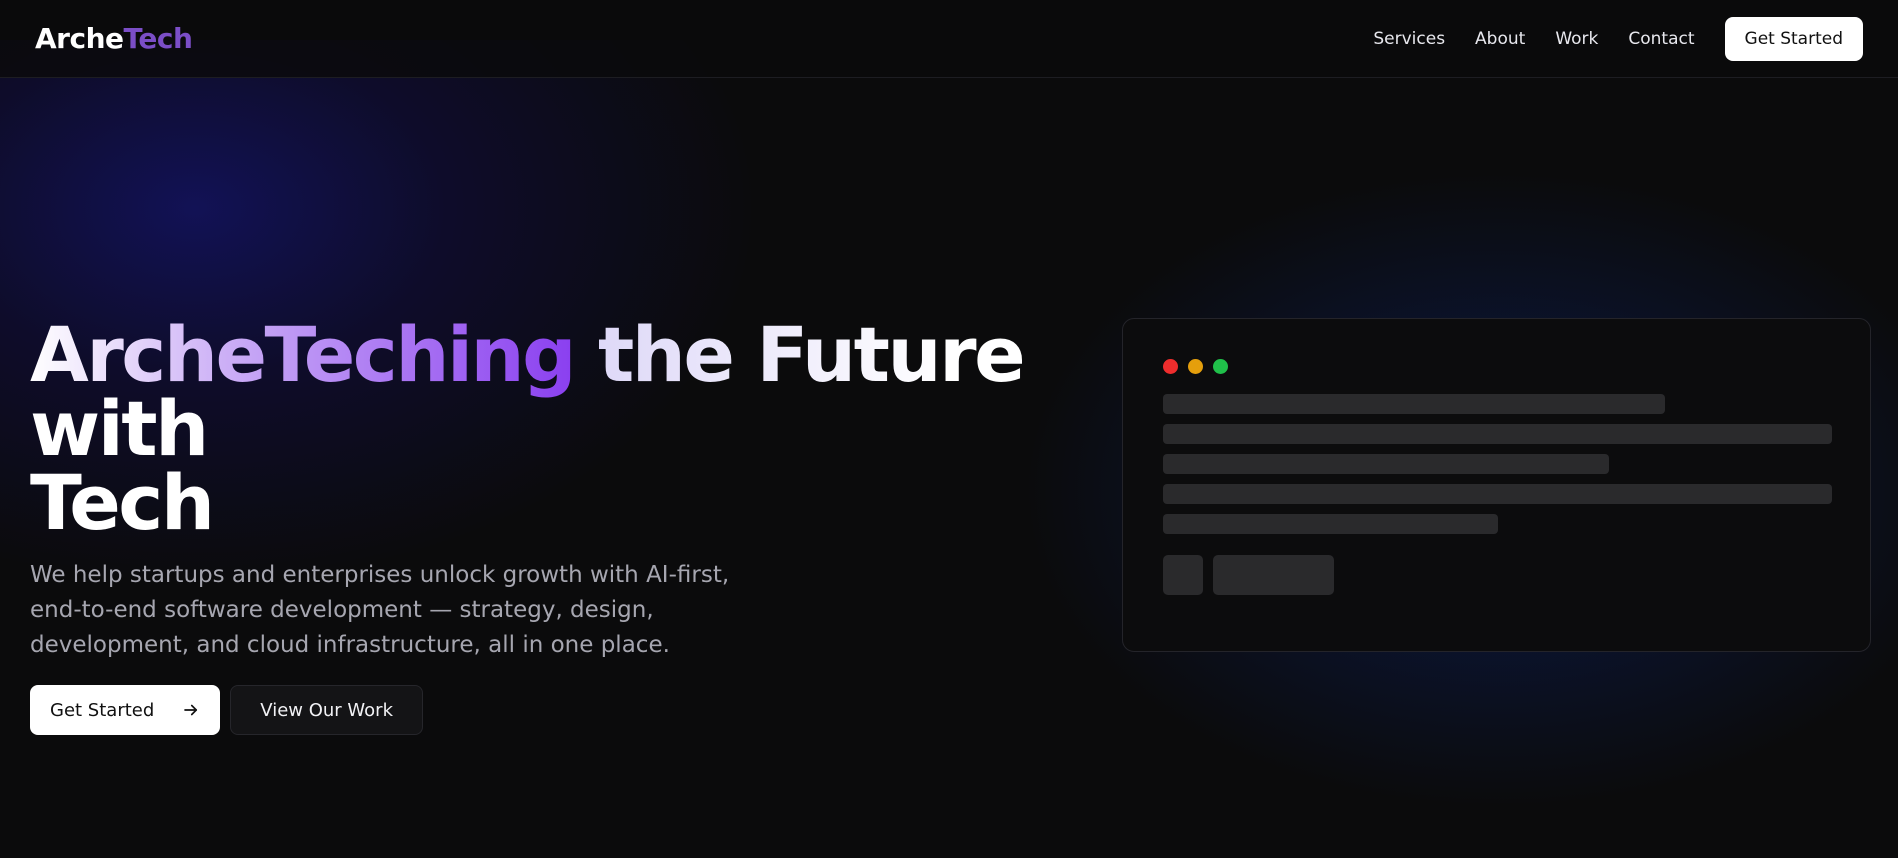 The image size is (1898, 858). I want to click on logo-text-tech: Tech, so click(158, 38).